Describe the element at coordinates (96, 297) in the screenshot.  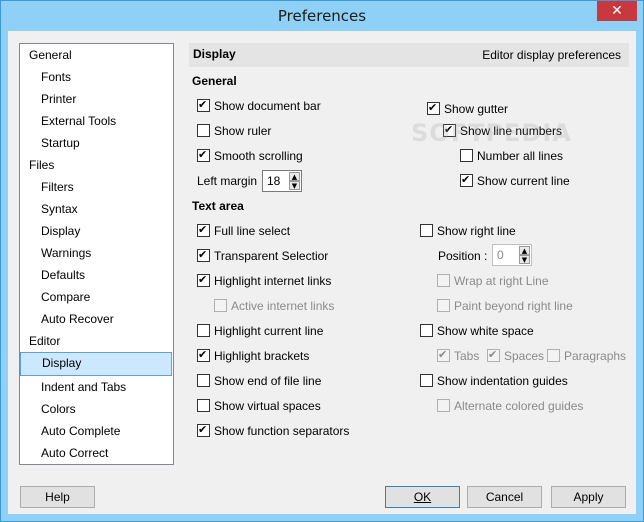
I see `nav-item-compare: Compare` at that location.